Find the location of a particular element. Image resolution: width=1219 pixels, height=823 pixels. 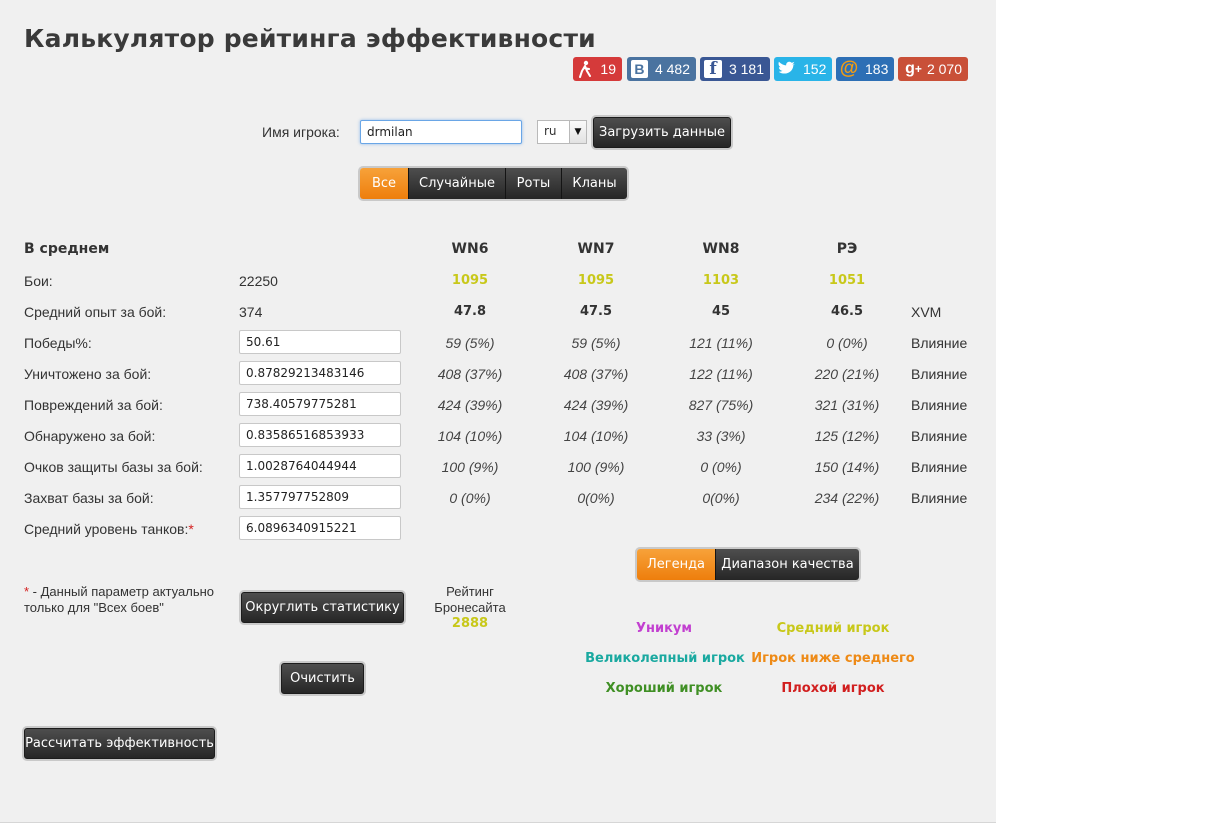

required-star: * is located at coordinates (191, 529).